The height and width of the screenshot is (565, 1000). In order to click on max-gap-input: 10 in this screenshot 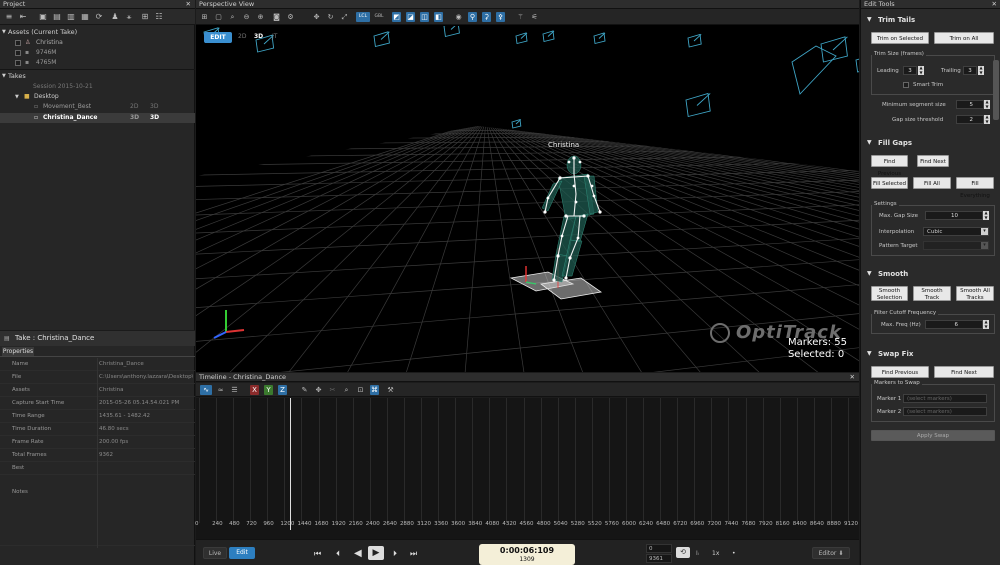, I will do `click(954, 215)`.